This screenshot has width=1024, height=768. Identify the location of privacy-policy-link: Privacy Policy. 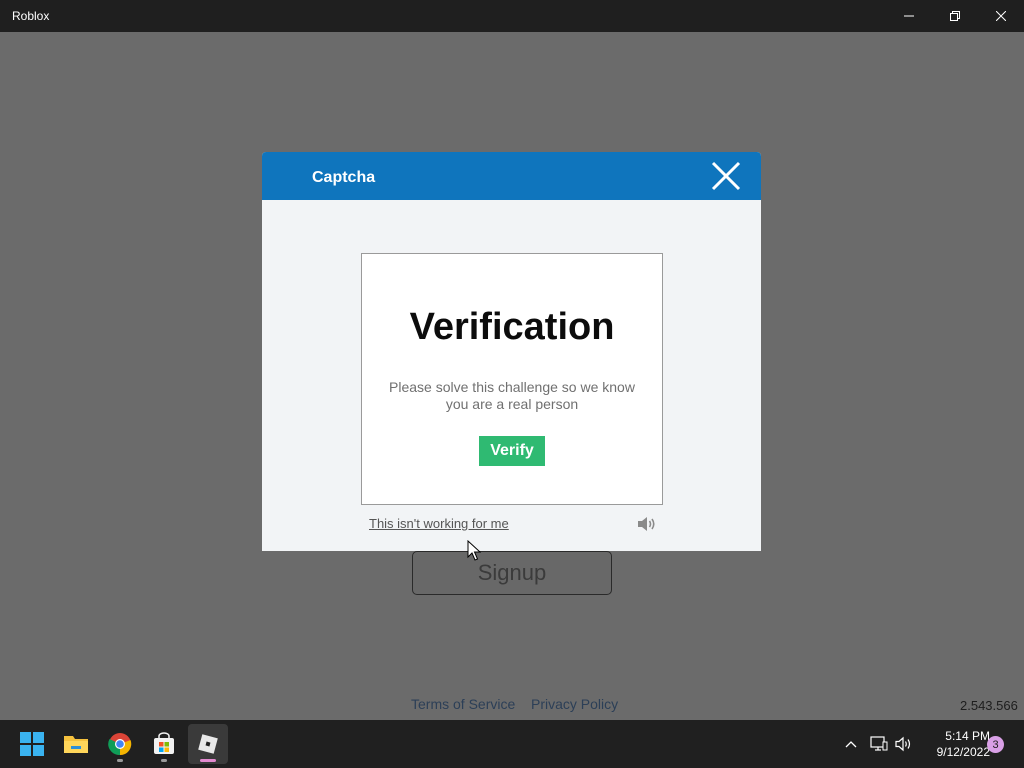
(574, 704).